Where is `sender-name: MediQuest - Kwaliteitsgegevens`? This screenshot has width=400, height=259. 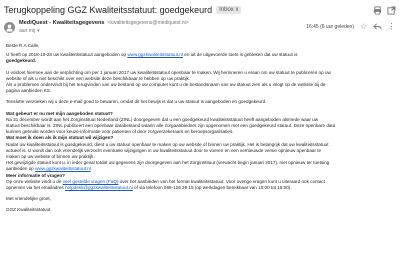 sender-name: MediQuest - Kwaliteitsgegevens is located at coordinates (61, 23).